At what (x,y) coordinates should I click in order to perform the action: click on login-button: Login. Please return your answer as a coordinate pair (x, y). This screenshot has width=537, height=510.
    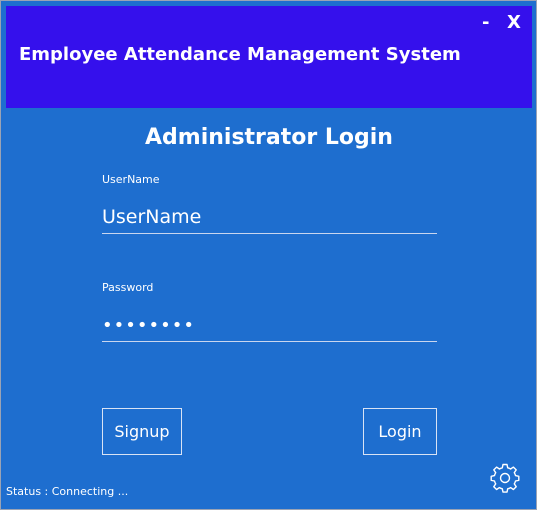
    Looking at the image, I should click on (400, 431).